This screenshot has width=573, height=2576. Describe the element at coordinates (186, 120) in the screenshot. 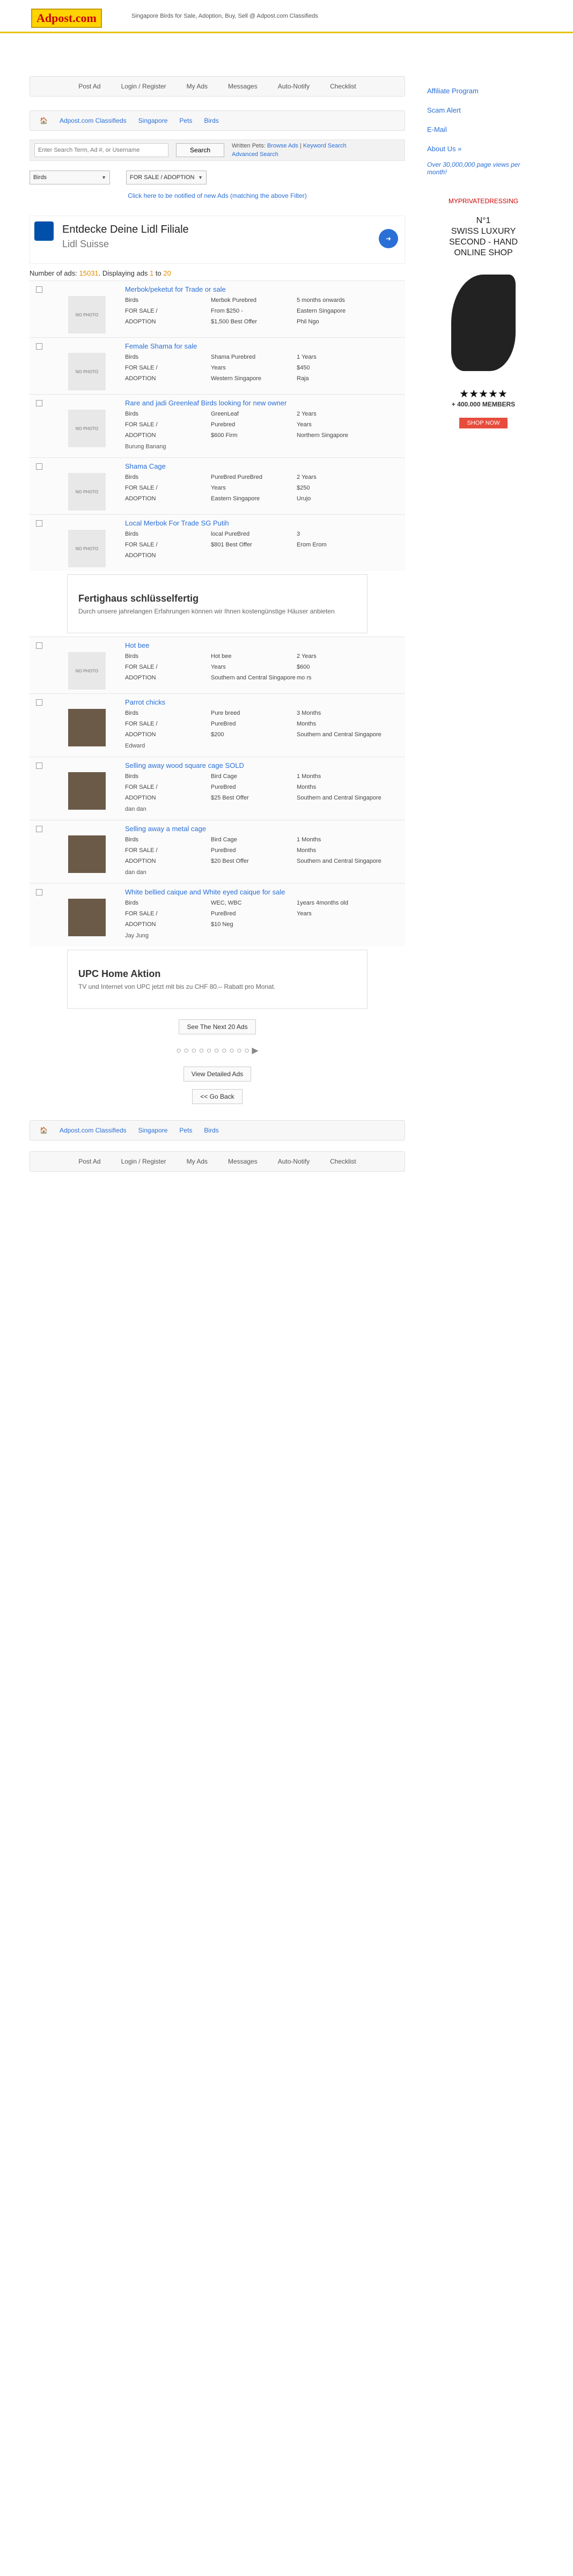

I see `breadcrumb-pets: Pets` at that location.